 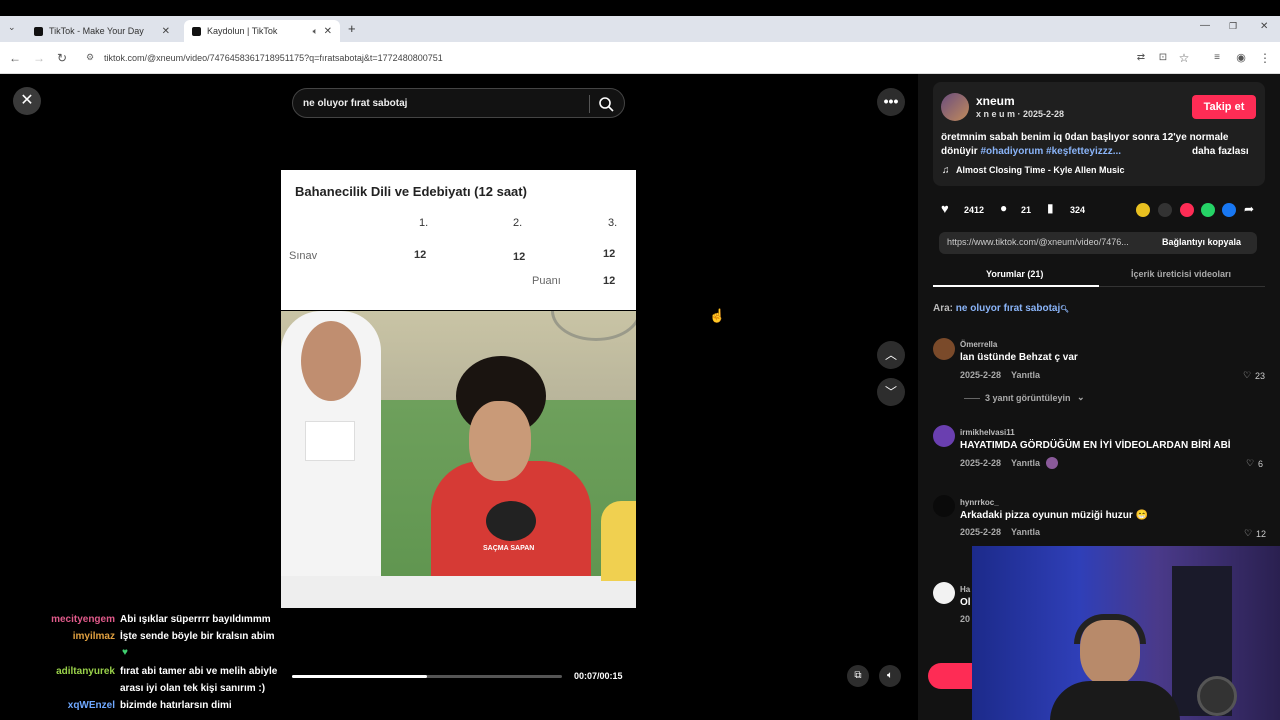 I want to click on creator-liked-avatar, so click(x=1052, y=463).